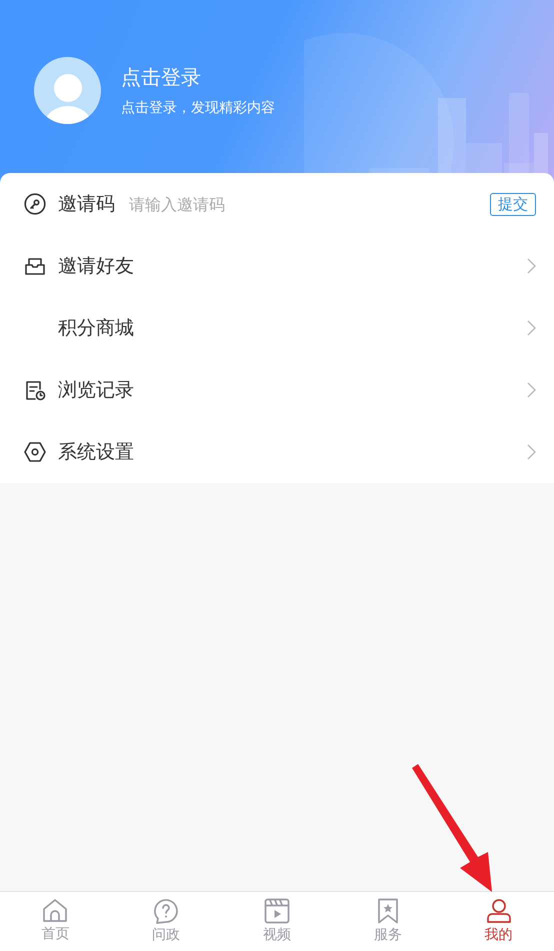 The image size is (554, 951). I want to click on login-subtitle: 点击登录，发现精彩内容, so click(198, 108).